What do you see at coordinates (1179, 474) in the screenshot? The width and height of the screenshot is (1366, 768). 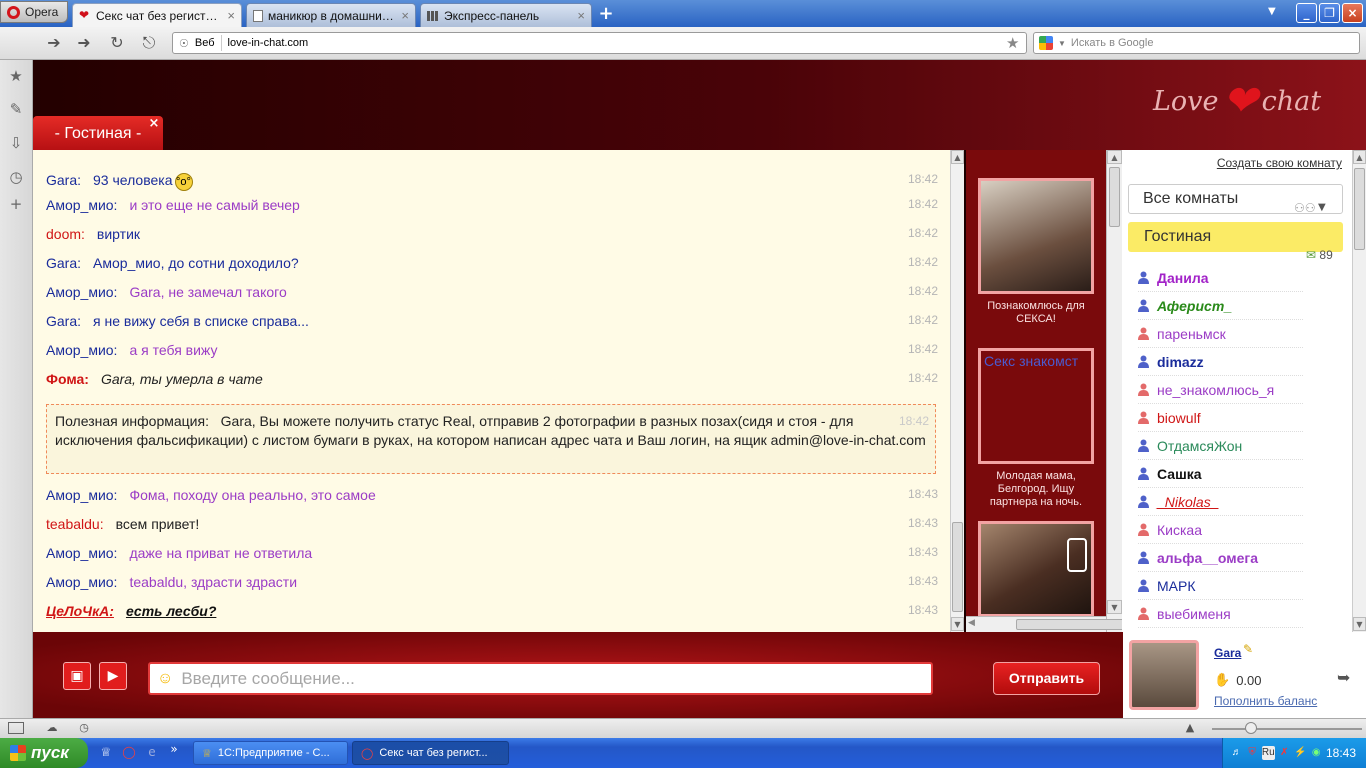 I see `user-name: Сашка` at bounding box center [1179, 474].